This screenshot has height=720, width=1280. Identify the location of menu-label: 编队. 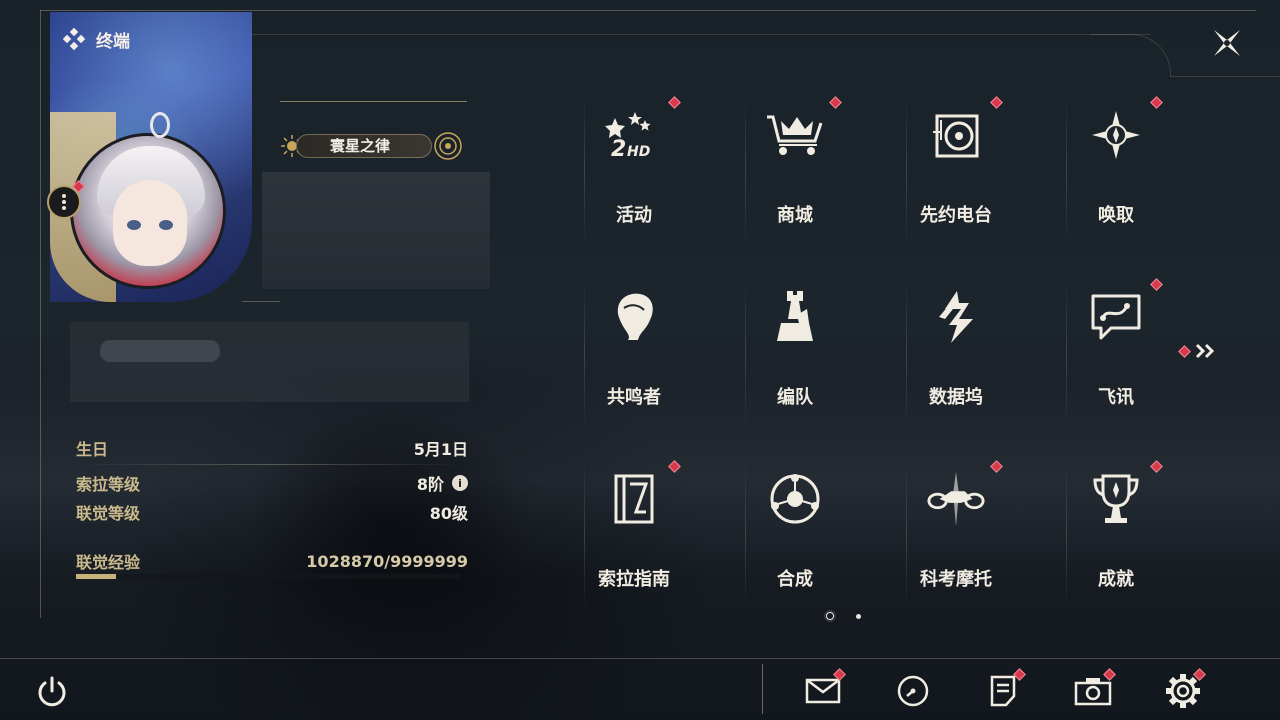
(795, 397).